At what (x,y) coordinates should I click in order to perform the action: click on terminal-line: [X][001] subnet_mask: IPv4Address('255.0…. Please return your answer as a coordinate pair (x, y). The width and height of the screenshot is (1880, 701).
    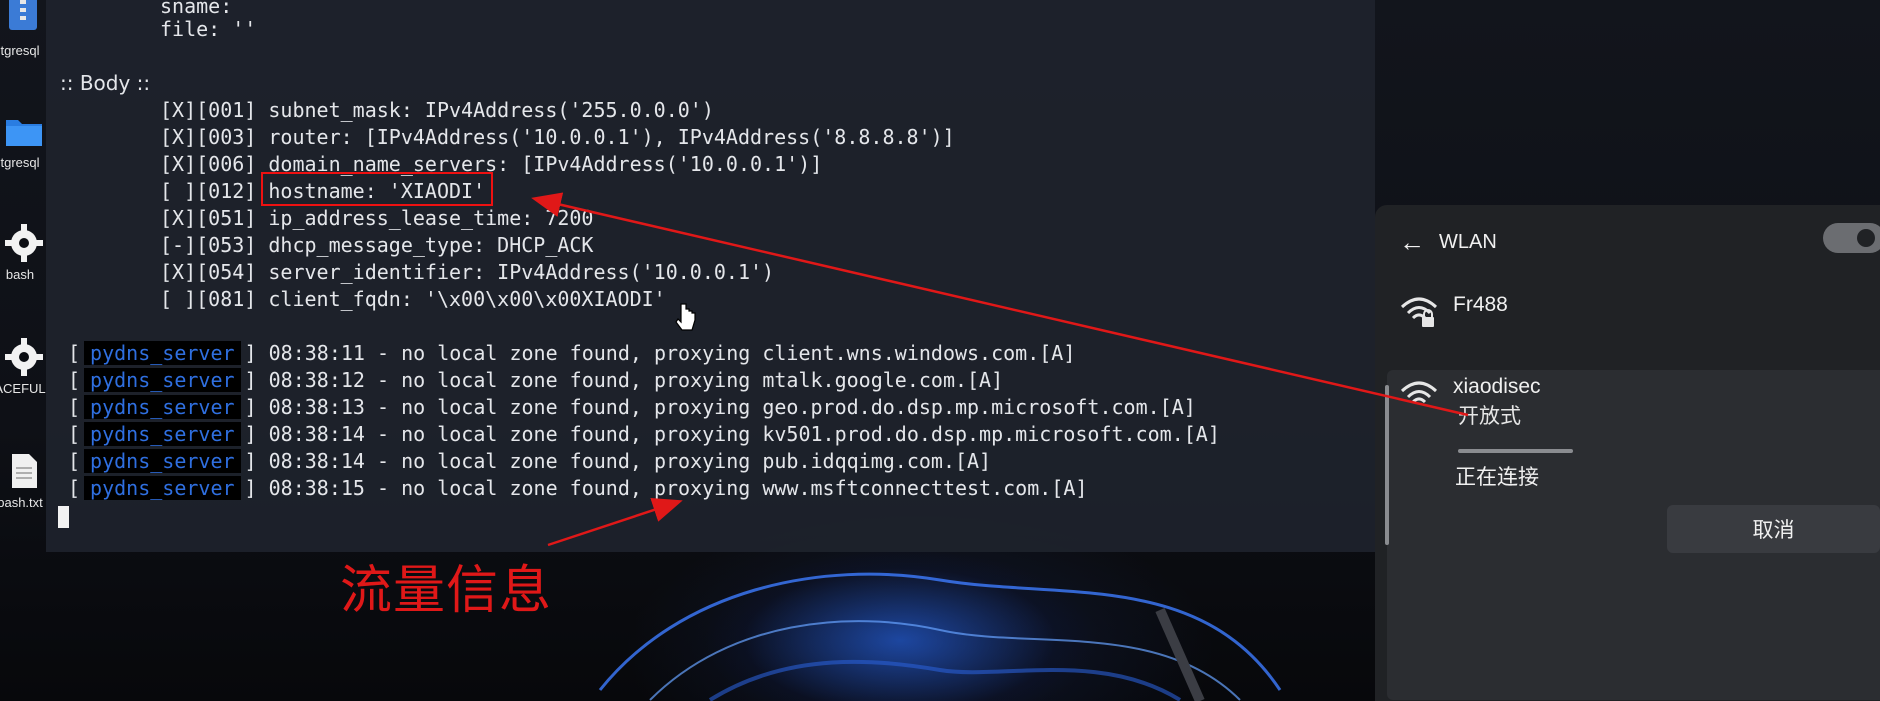
    Looking at the image, I should click on (437, 110).